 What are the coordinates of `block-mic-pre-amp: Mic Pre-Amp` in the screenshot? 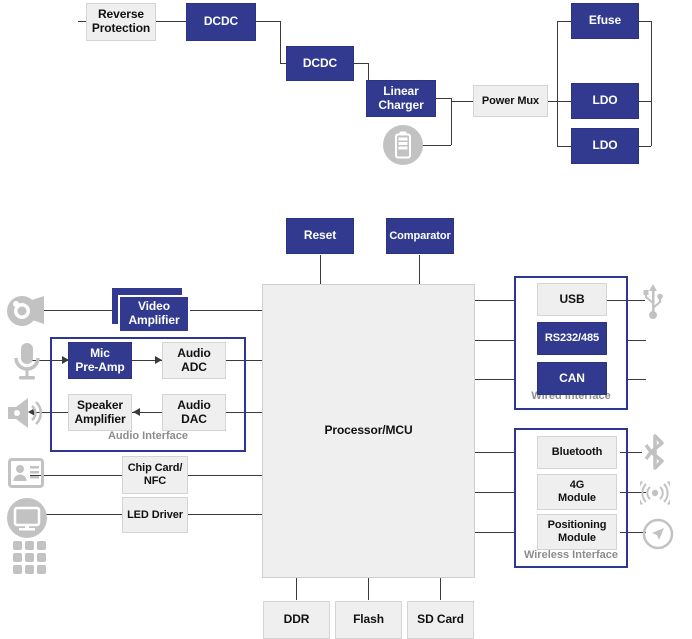 It's located at (100, 360).